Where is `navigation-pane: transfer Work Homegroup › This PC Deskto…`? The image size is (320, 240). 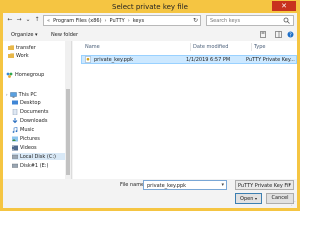 navigation-pane: transfer Work Homegroup › This PC Deskto… is located at coordinates (37, 110).